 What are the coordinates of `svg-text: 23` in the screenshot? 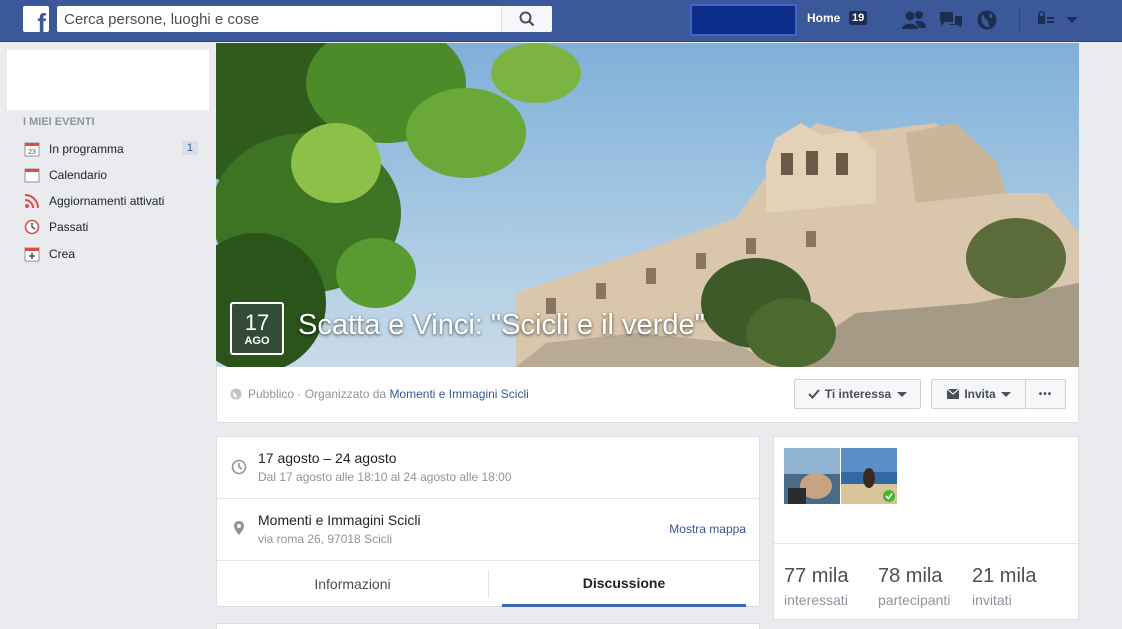 It's located at (32, 152).